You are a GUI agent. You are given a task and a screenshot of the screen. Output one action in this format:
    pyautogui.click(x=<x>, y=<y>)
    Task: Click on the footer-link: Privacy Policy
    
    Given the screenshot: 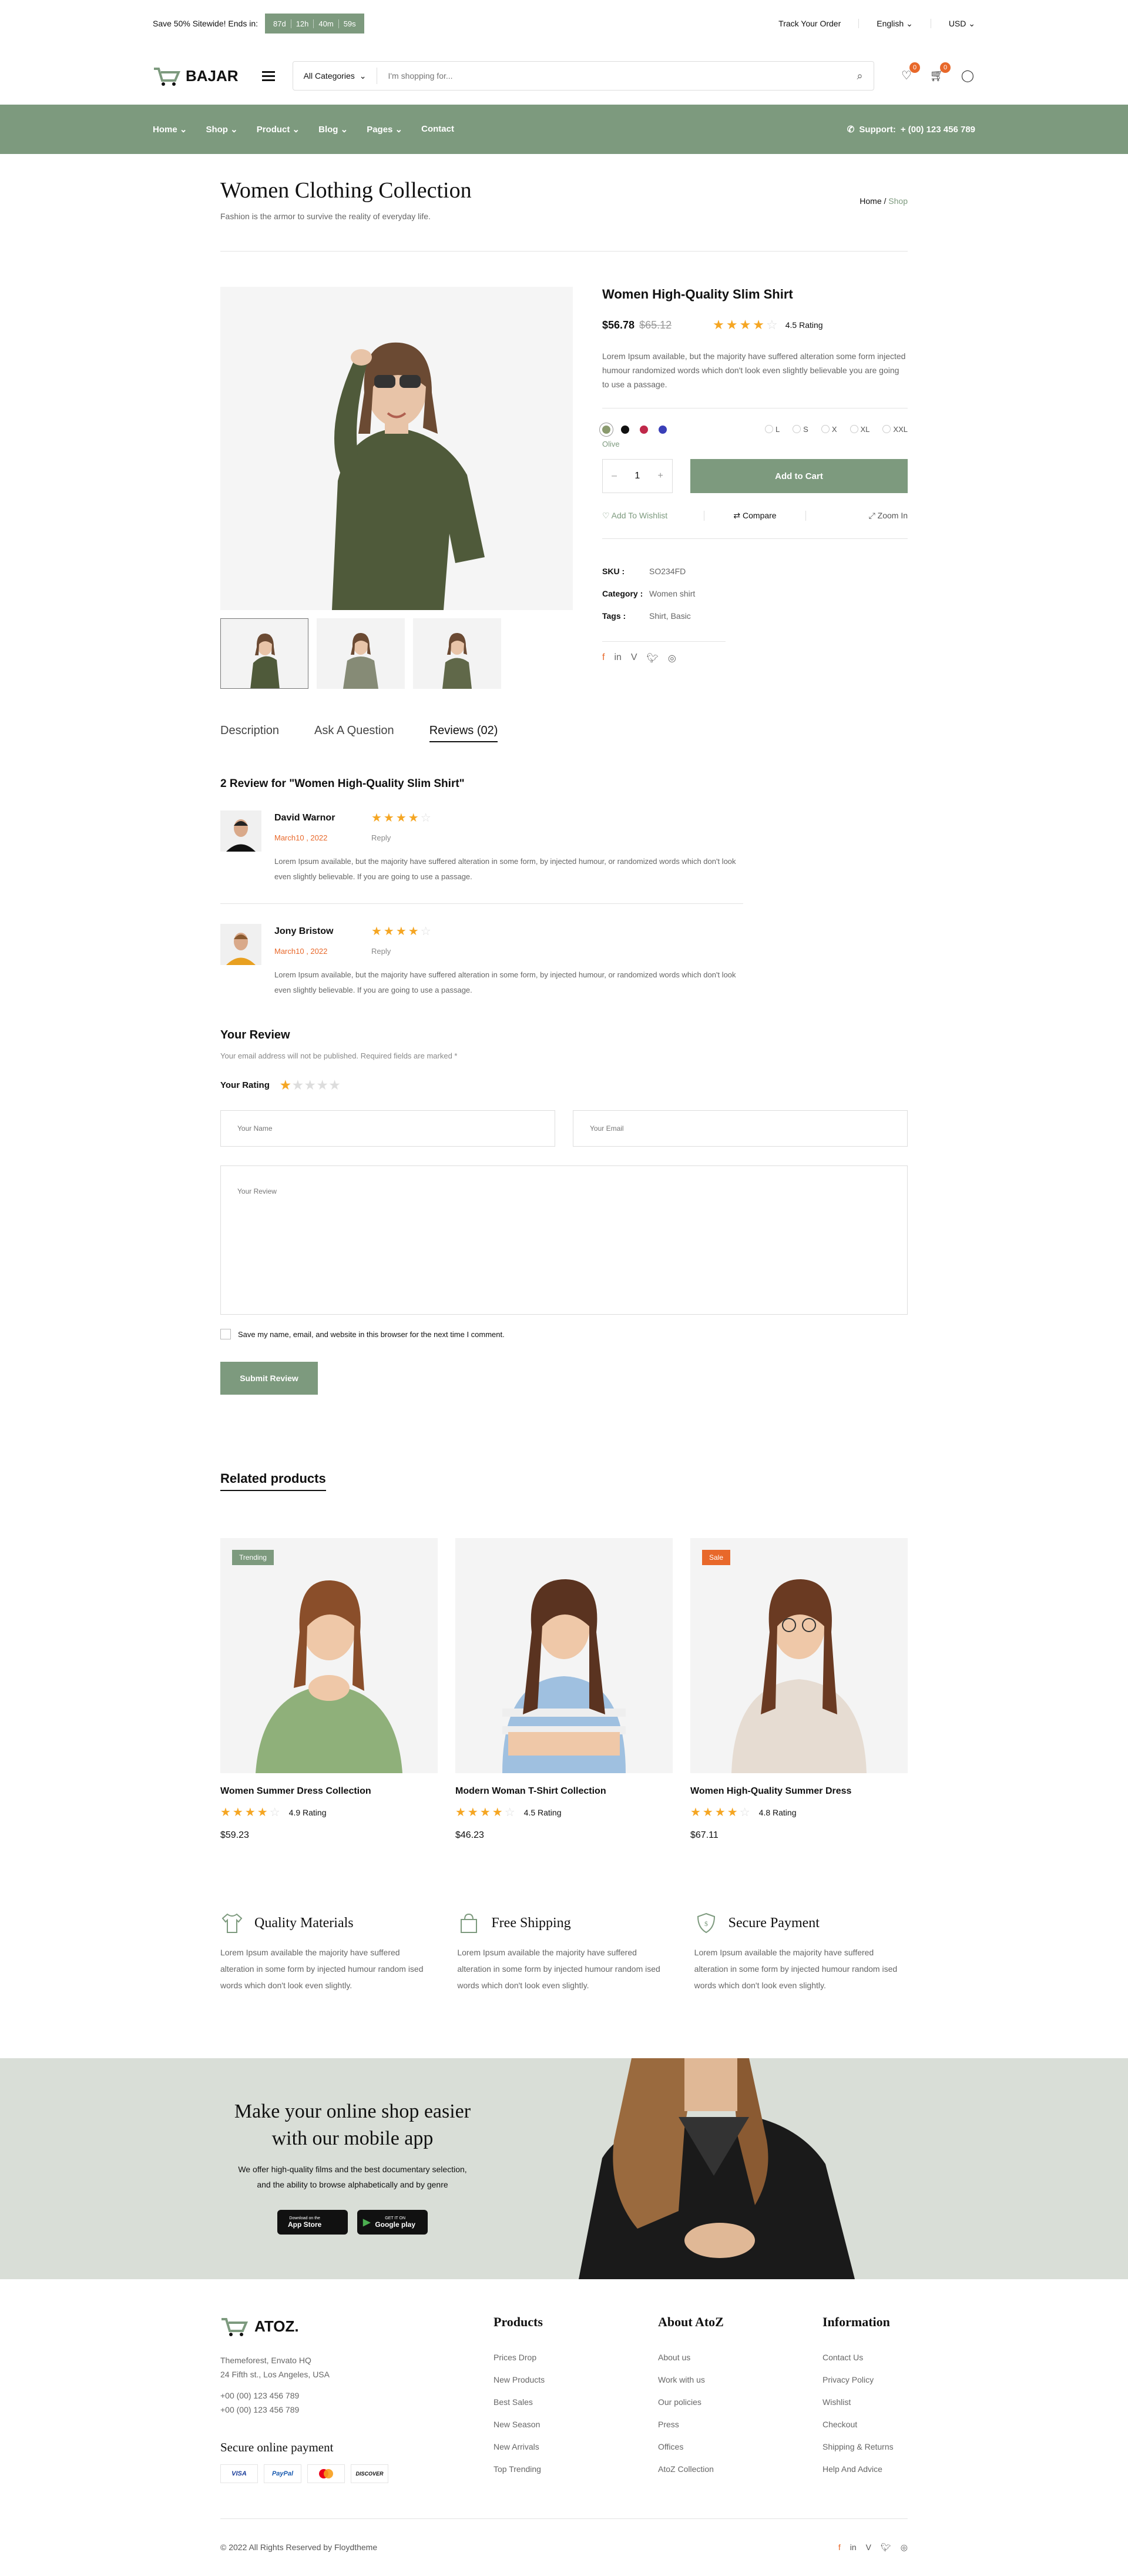 What is the action you would take?
    pyautogui.click(x=865, y=2380)
    